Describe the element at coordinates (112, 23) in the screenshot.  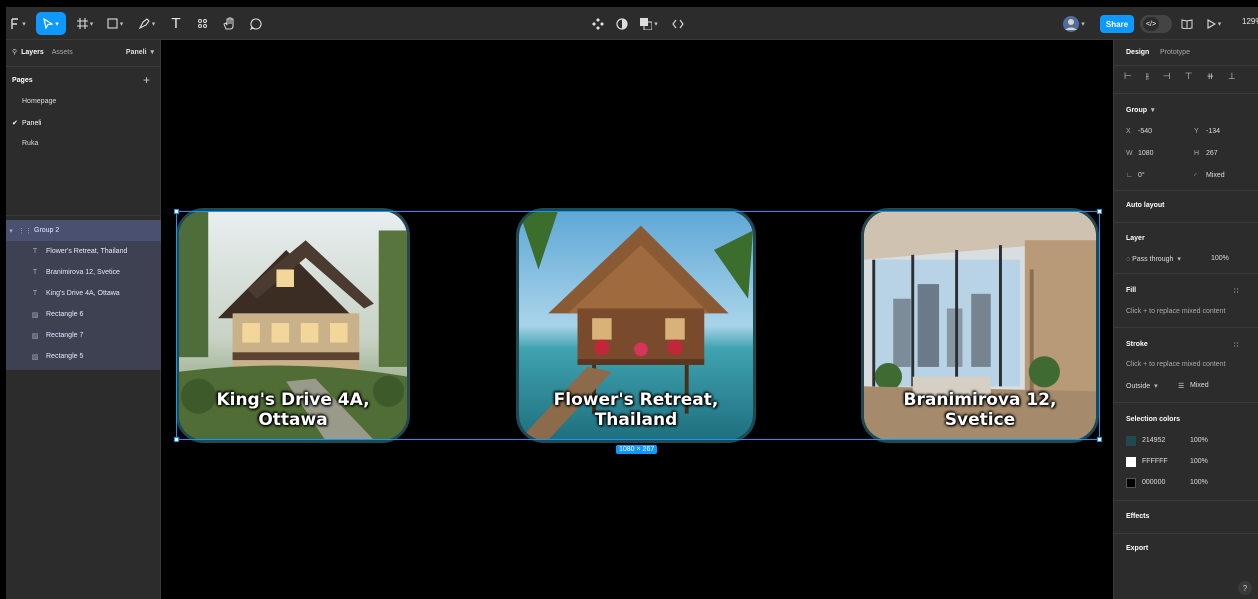
I see `rectangle-icon` at that location.